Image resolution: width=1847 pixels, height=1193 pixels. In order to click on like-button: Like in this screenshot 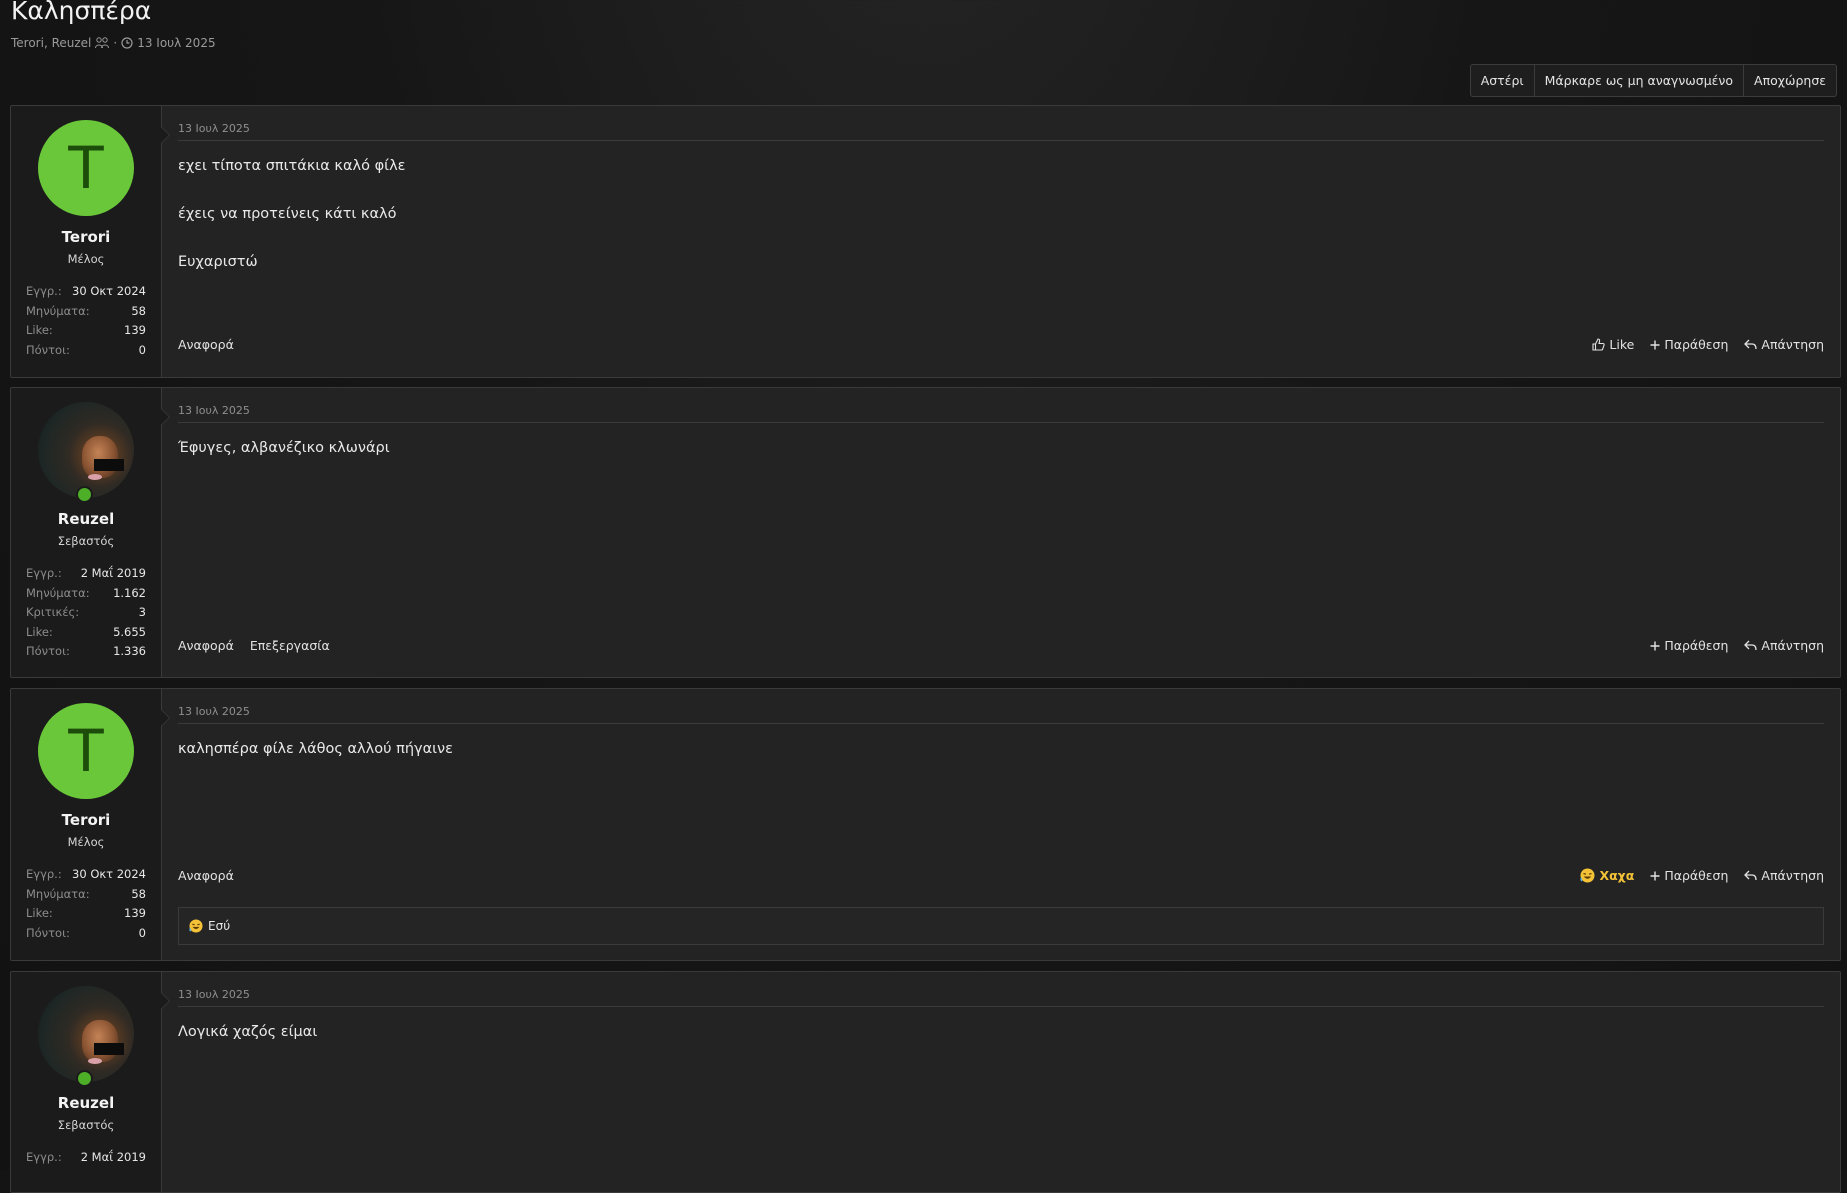, I will do `click(1613, 344)`.